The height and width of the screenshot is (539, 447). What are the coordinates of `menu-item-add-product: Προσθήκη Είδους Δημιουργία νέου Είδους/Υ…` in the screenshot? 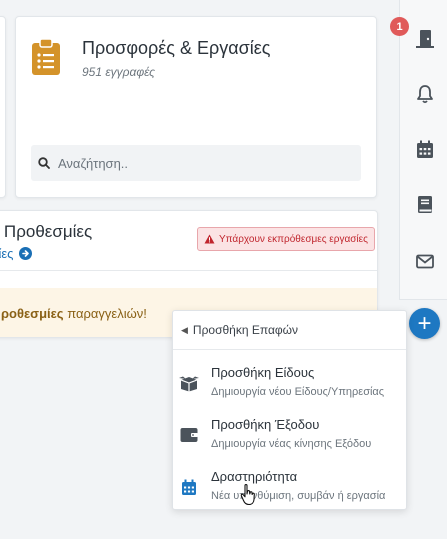 It's located at (290, 383).